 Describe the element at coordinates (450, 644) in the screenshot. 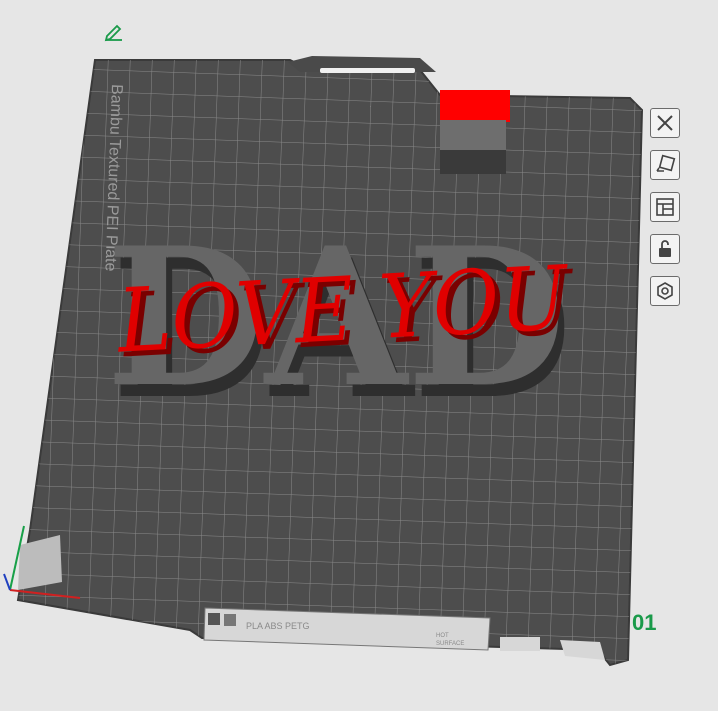

I see `hot-surface-text-2: SURFACE` at that location.